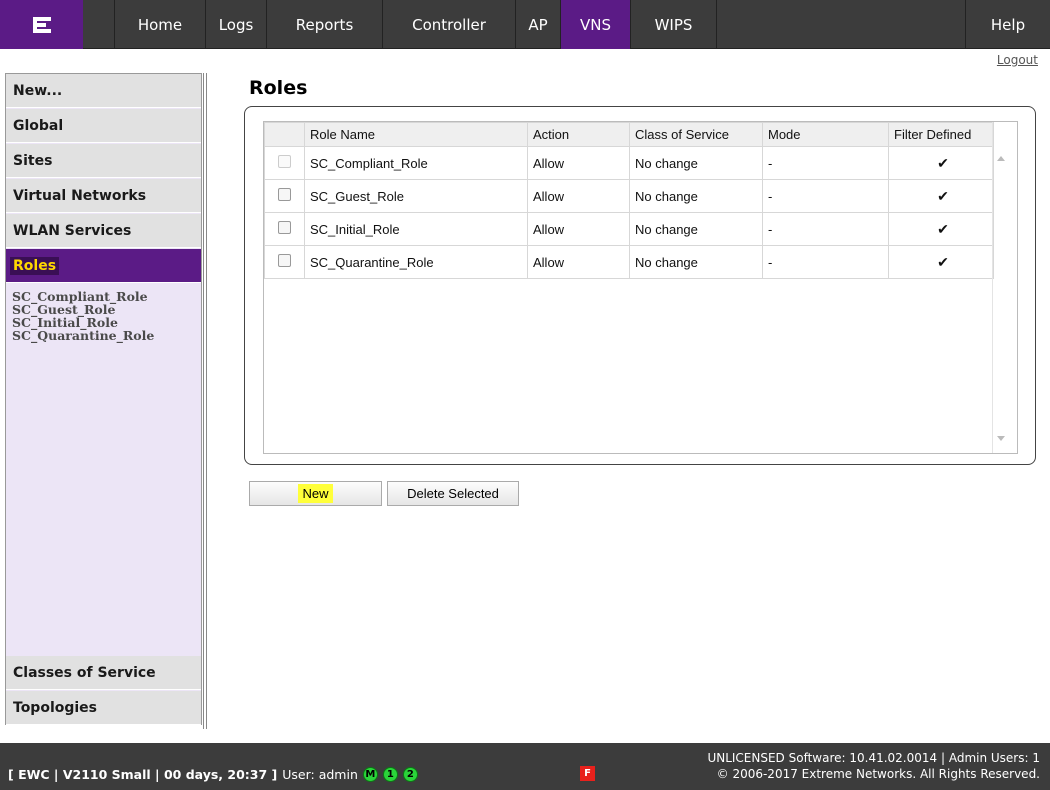  What do you see at coordinates (416, 229) in the screenshot?
I see `role-name-cell: SC_Initial_Role` at bounding box center [416, 229].